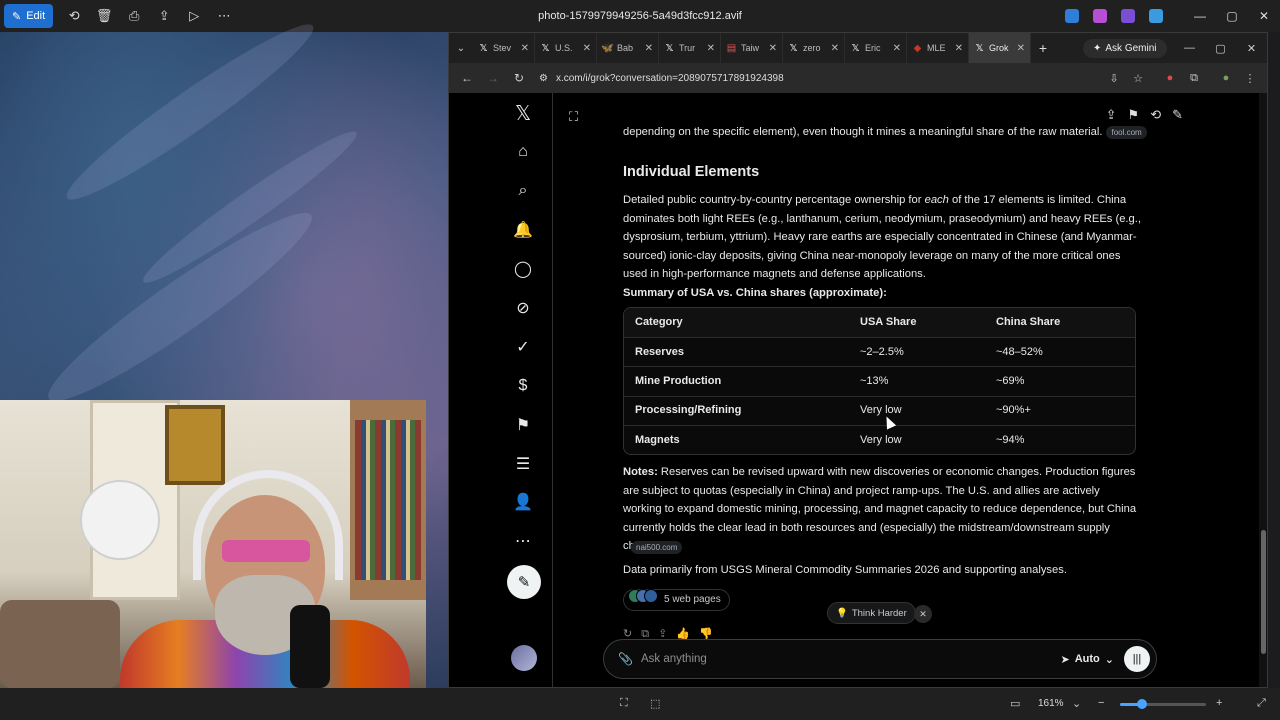 This screenshot has width=1280, height=720. What do you see at coordinates (523, 502) in the screenshot?
I see `profile-icon: 👤` at bounding box center [523, 502].